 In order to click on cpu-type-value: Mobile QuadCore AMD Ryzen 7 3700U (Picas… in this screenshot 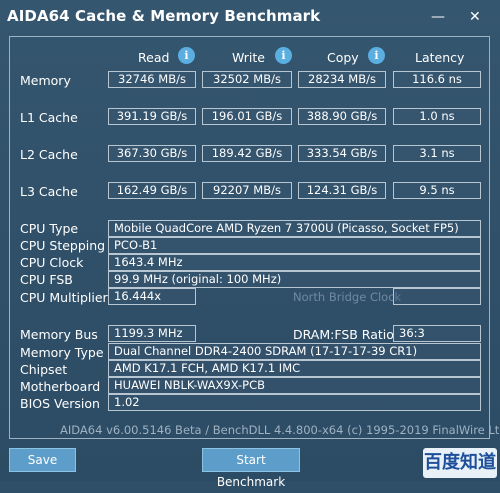, I will do `click(294, 228)`.